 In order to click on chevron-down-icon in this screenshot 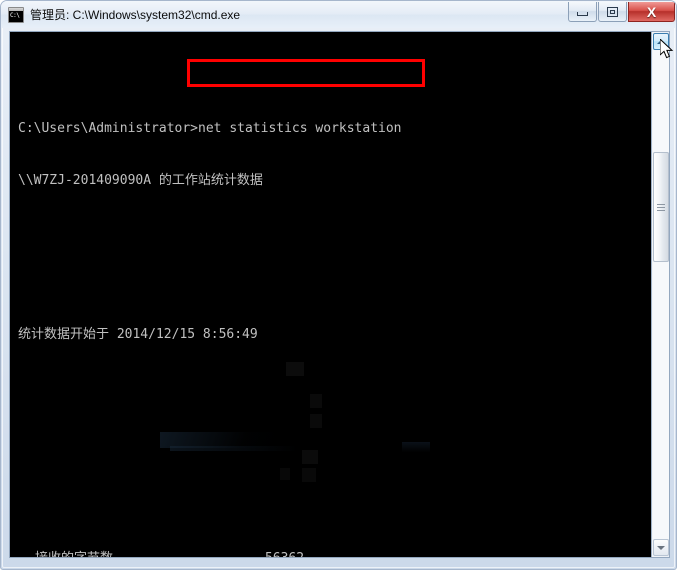, I will do `click(661, 547)`.